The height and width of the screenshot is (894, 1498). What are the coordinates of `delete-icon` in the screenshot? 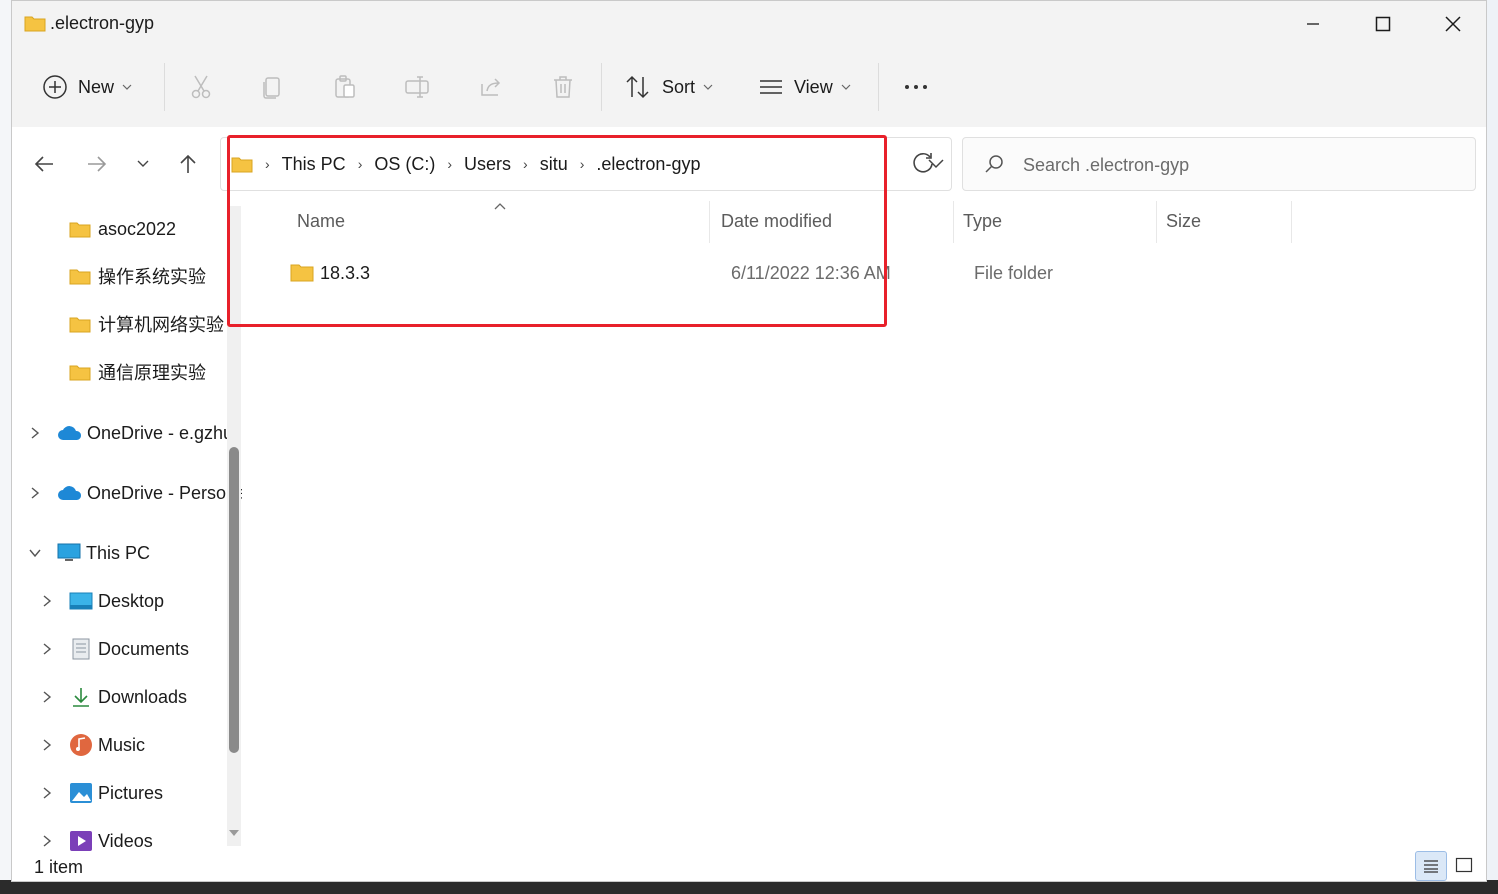 It's located at (563, 87).